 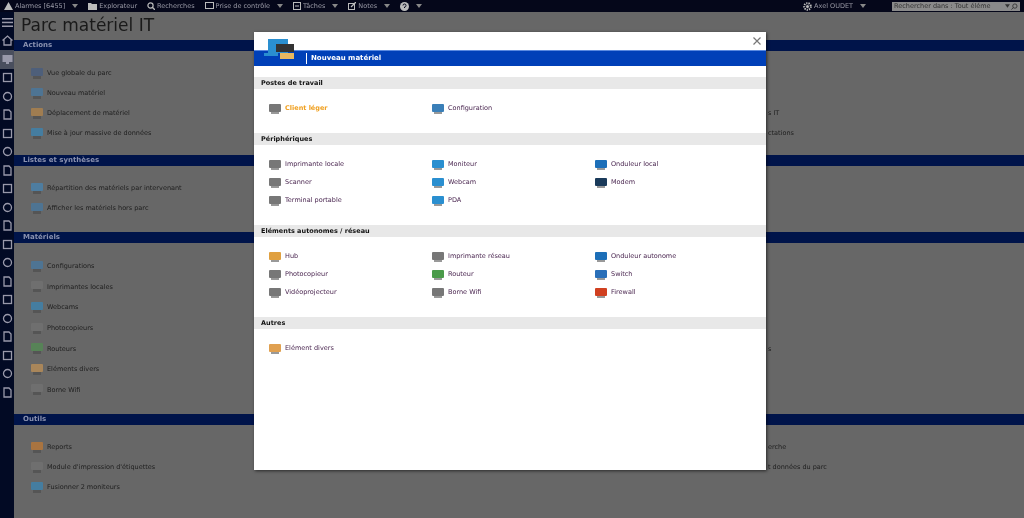 What do you see at coordinates (352, 6) in the screenshot?
I see `pencil-icon` at bounding box center [352, 6].